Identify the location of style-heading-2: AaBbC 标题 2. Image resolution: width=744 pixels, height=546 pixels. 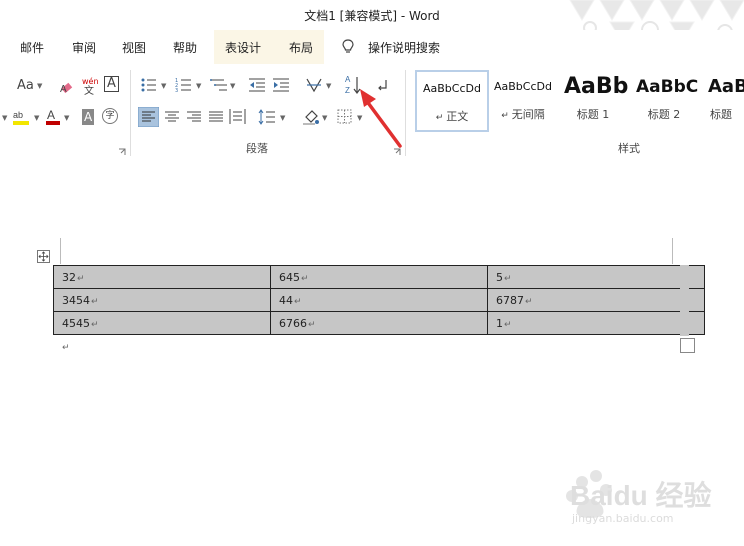
(665, 99).